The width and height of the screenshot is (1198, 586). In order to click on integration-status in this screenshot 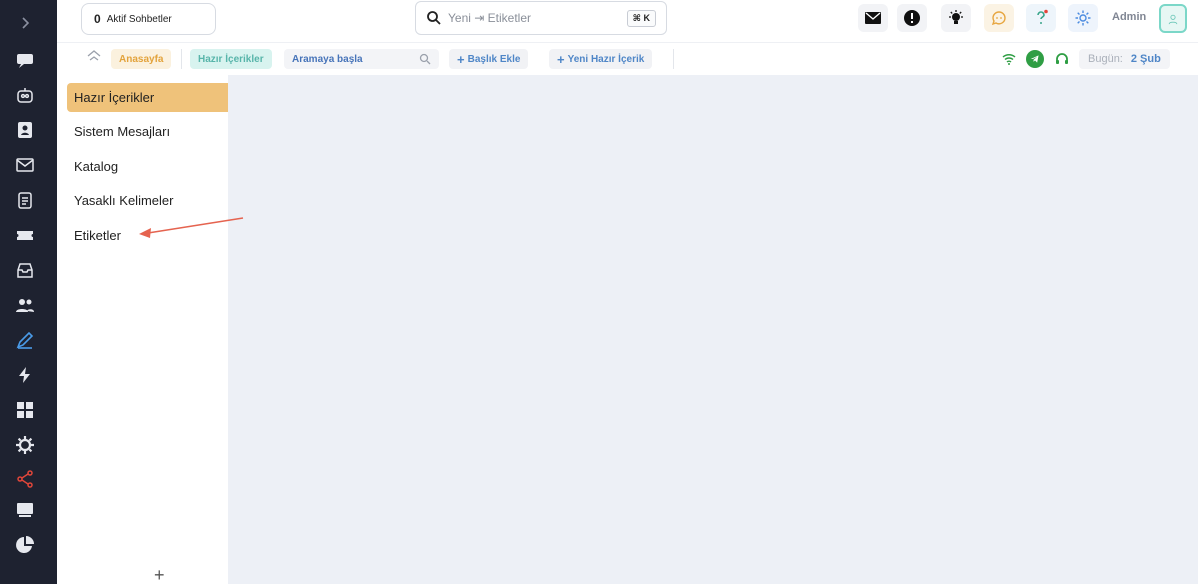, I will do `click(1062, 59)`.